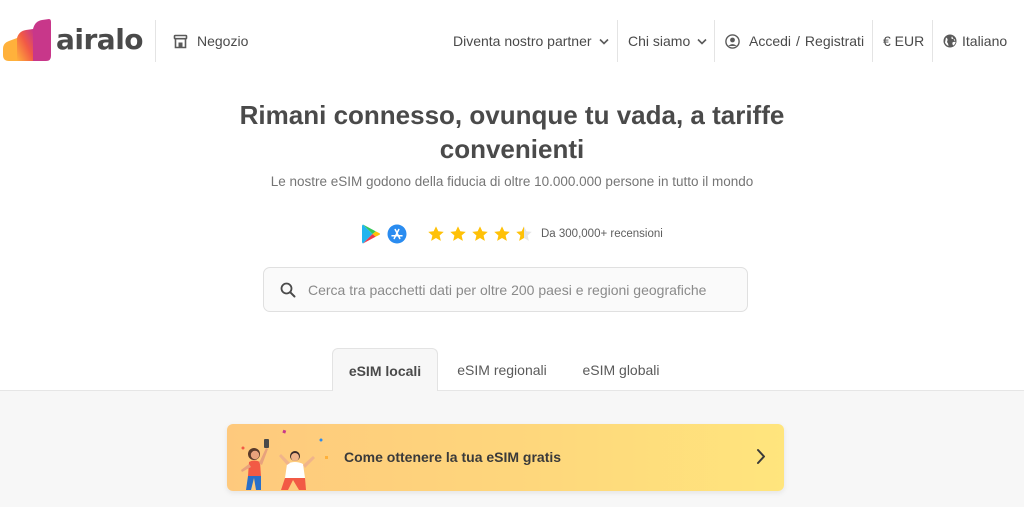  I want to click on airalo-logo-icon, so click(27, 40).